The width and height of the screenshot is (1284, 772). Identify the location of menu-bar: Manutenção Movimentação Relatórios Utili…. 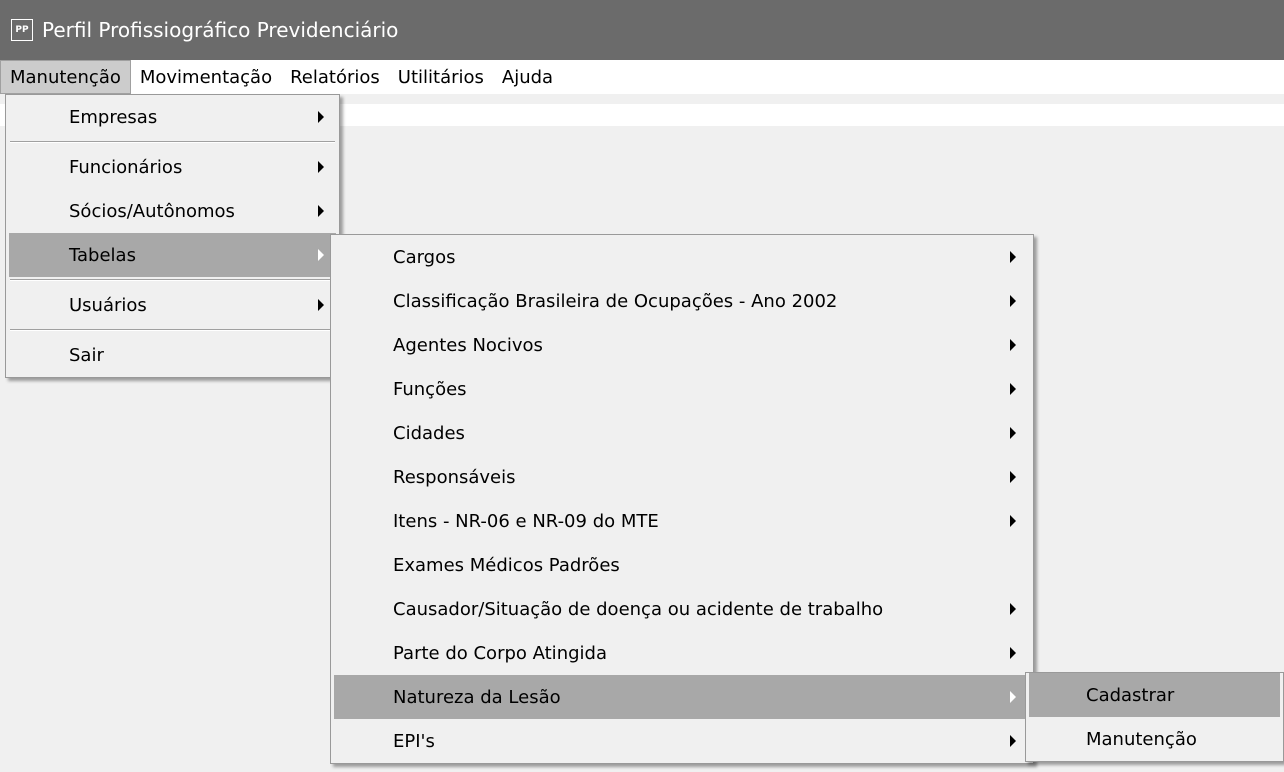
(642, 77).